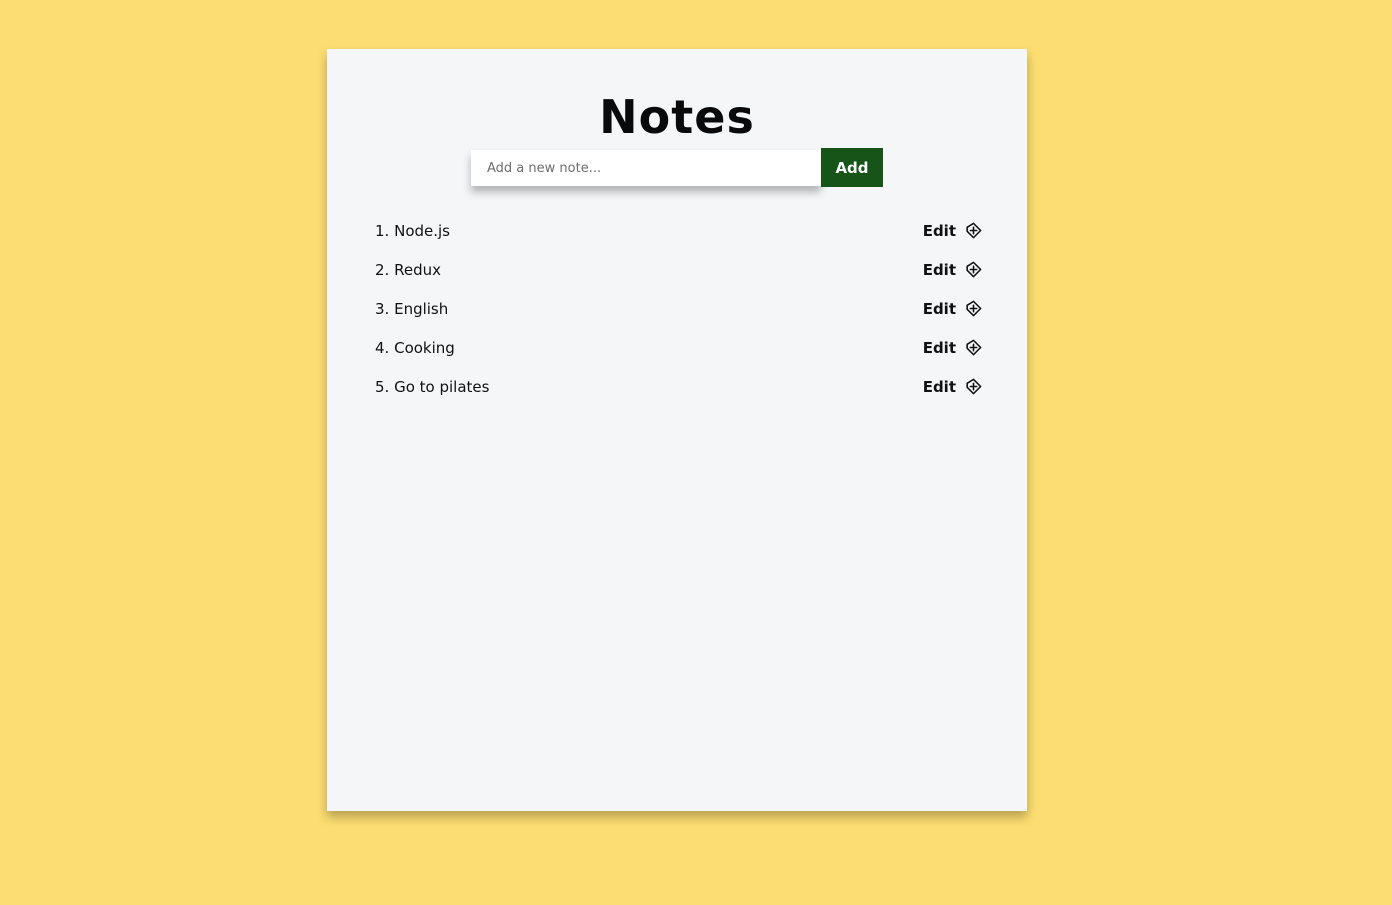  Describe the element at coordinates (679, 386) in the screenshot. I see `list-item: 5. Go to pilates Edit` at that location.